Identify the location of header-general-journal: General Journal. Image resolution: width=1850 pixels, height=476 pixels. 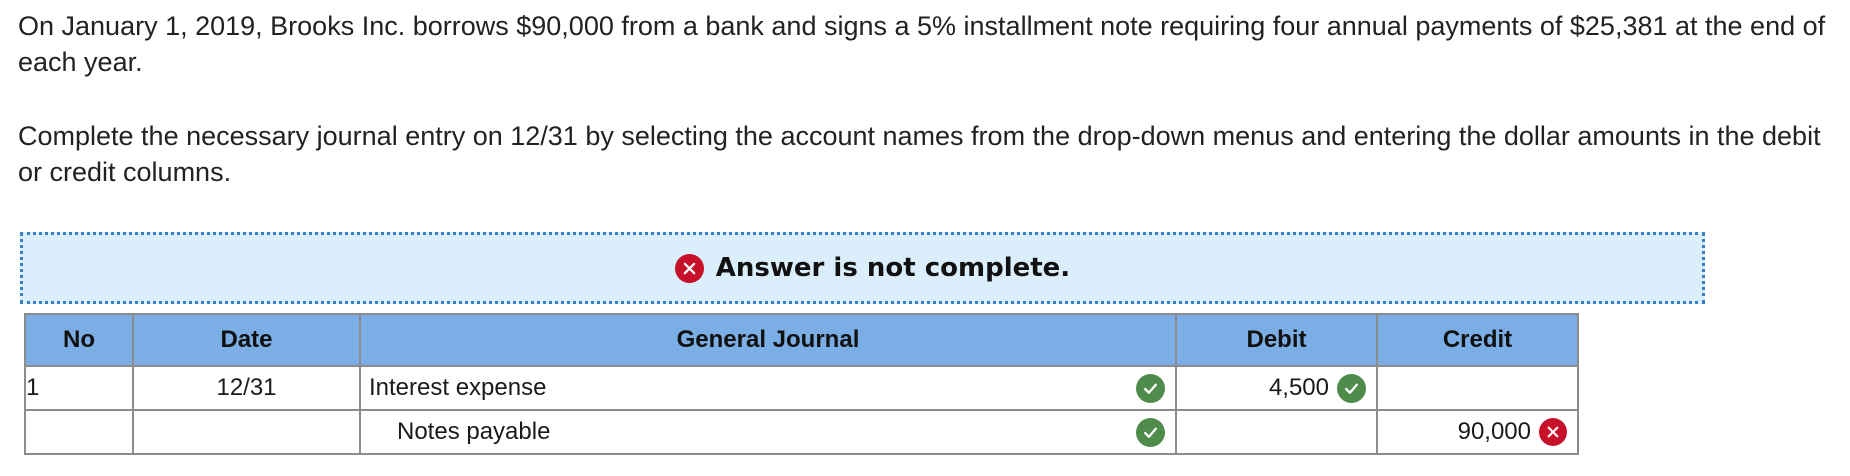
(768, 340).